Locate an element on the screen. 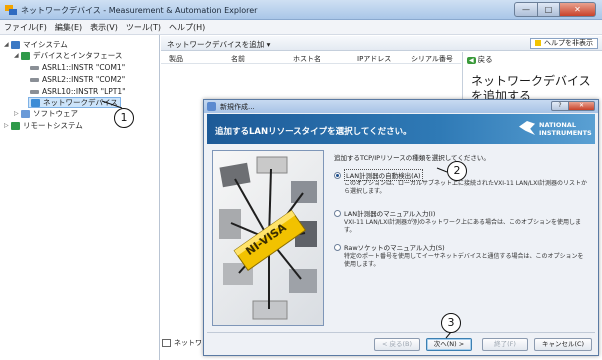  menu-help: ヘルプ(H) is located at coordinates (187, 27).